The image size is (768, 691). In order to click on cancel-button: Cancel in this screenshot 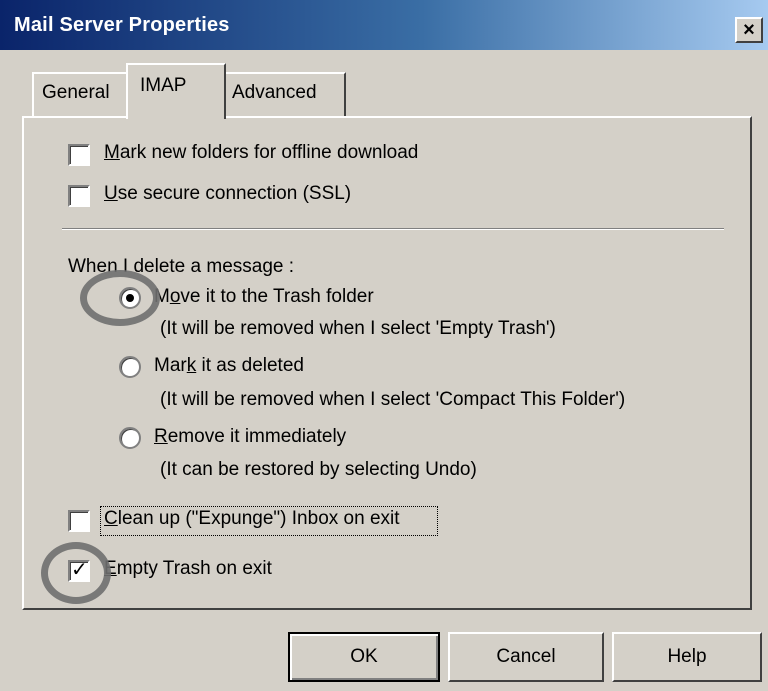, I will do `click(526, 657)`.